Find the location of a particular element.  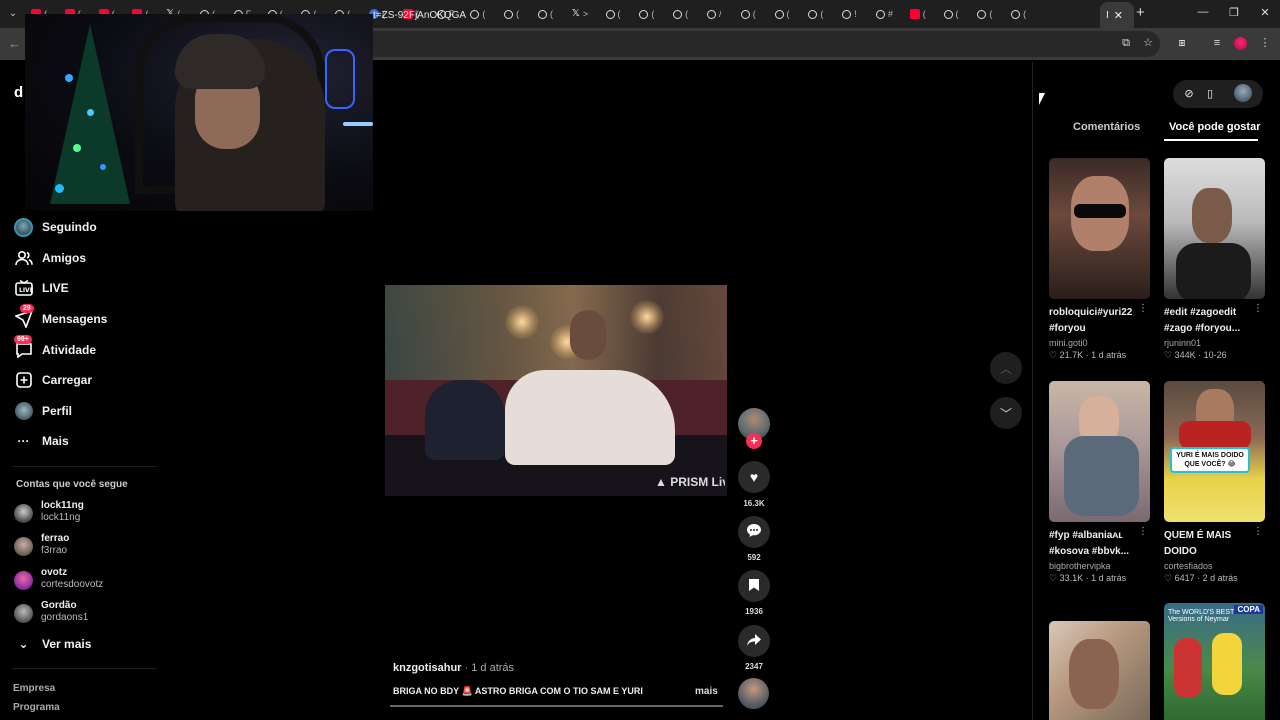

account-name: lock11ng is located at coordinates (62, 505).